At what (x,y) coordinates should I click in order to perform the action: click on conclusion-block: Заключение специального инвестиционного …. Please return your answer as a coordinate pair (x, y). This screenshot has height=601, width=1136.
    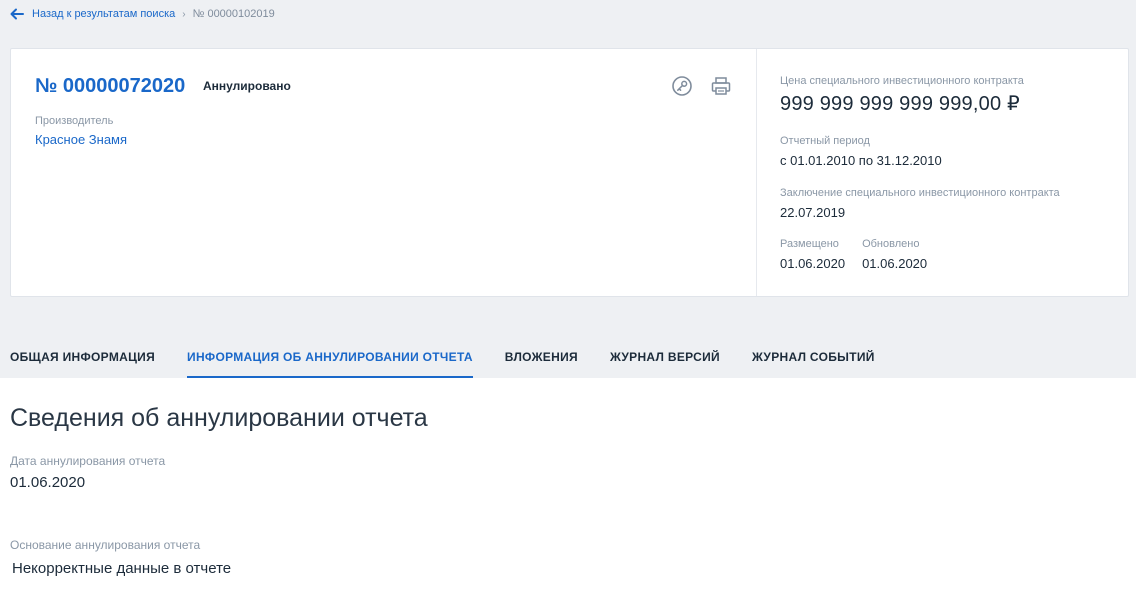
    Looking at the image, I should click on (920, 203).